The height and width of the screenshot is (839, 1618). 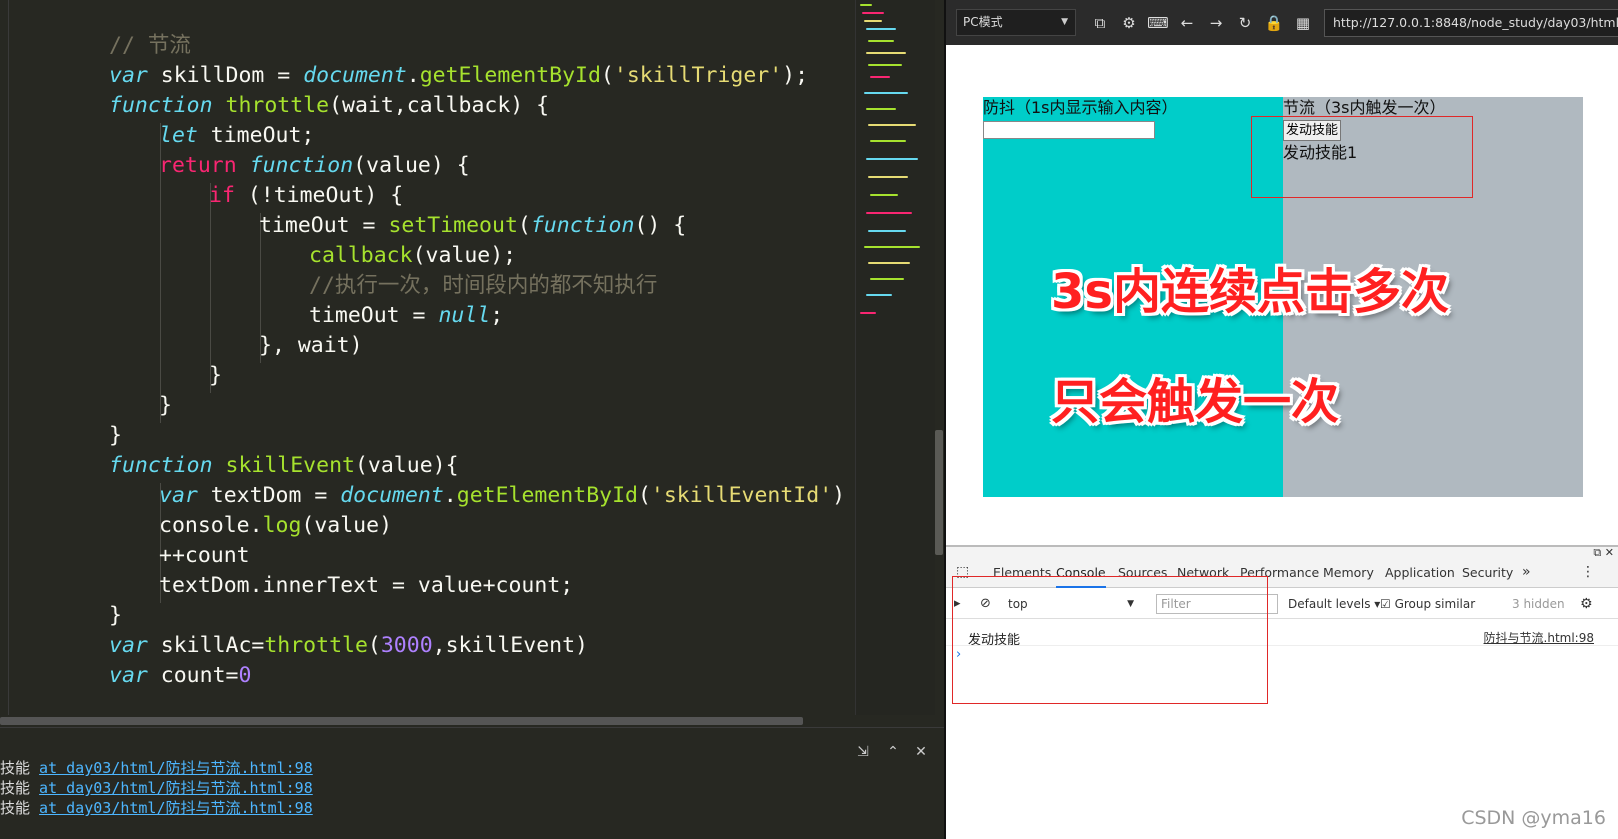 I want to click on back-icon: ←, so click(x=1187, y=23).